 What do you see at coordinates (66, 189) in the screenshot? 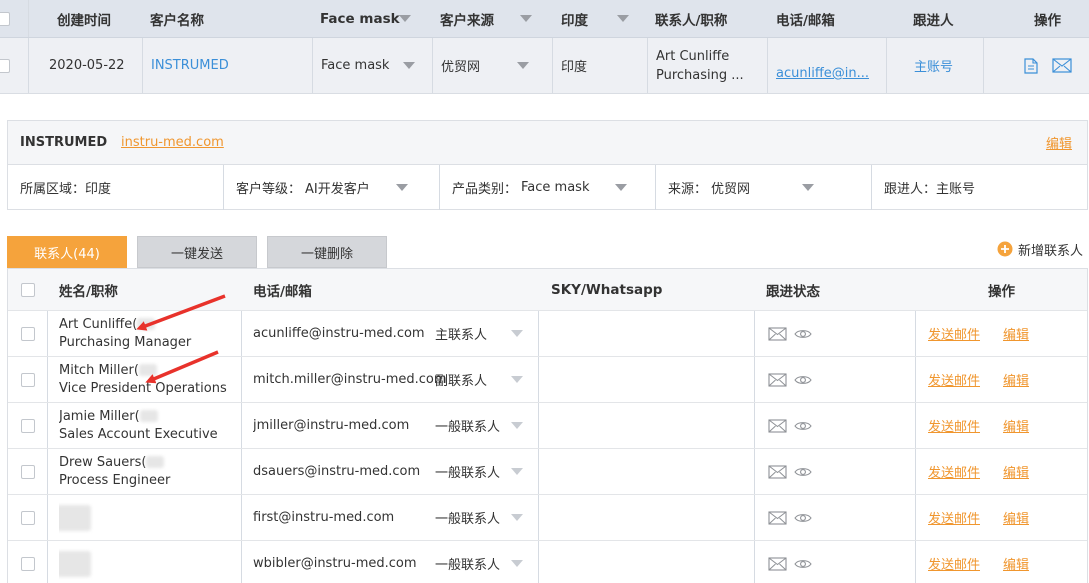
I see `card-region: 所属区域：印度` at bounding box center [66, 189].